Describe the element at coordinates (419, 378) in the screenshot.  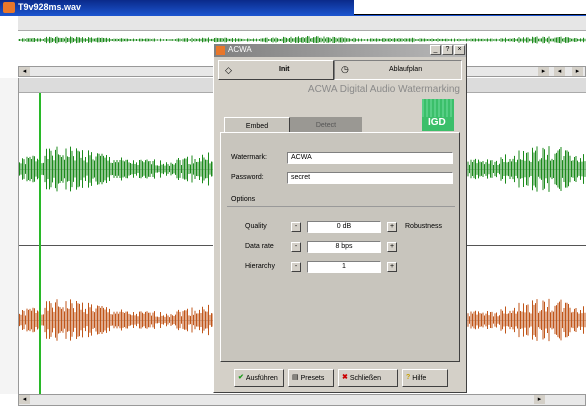
I see `help-label: Hilfe` at that location.